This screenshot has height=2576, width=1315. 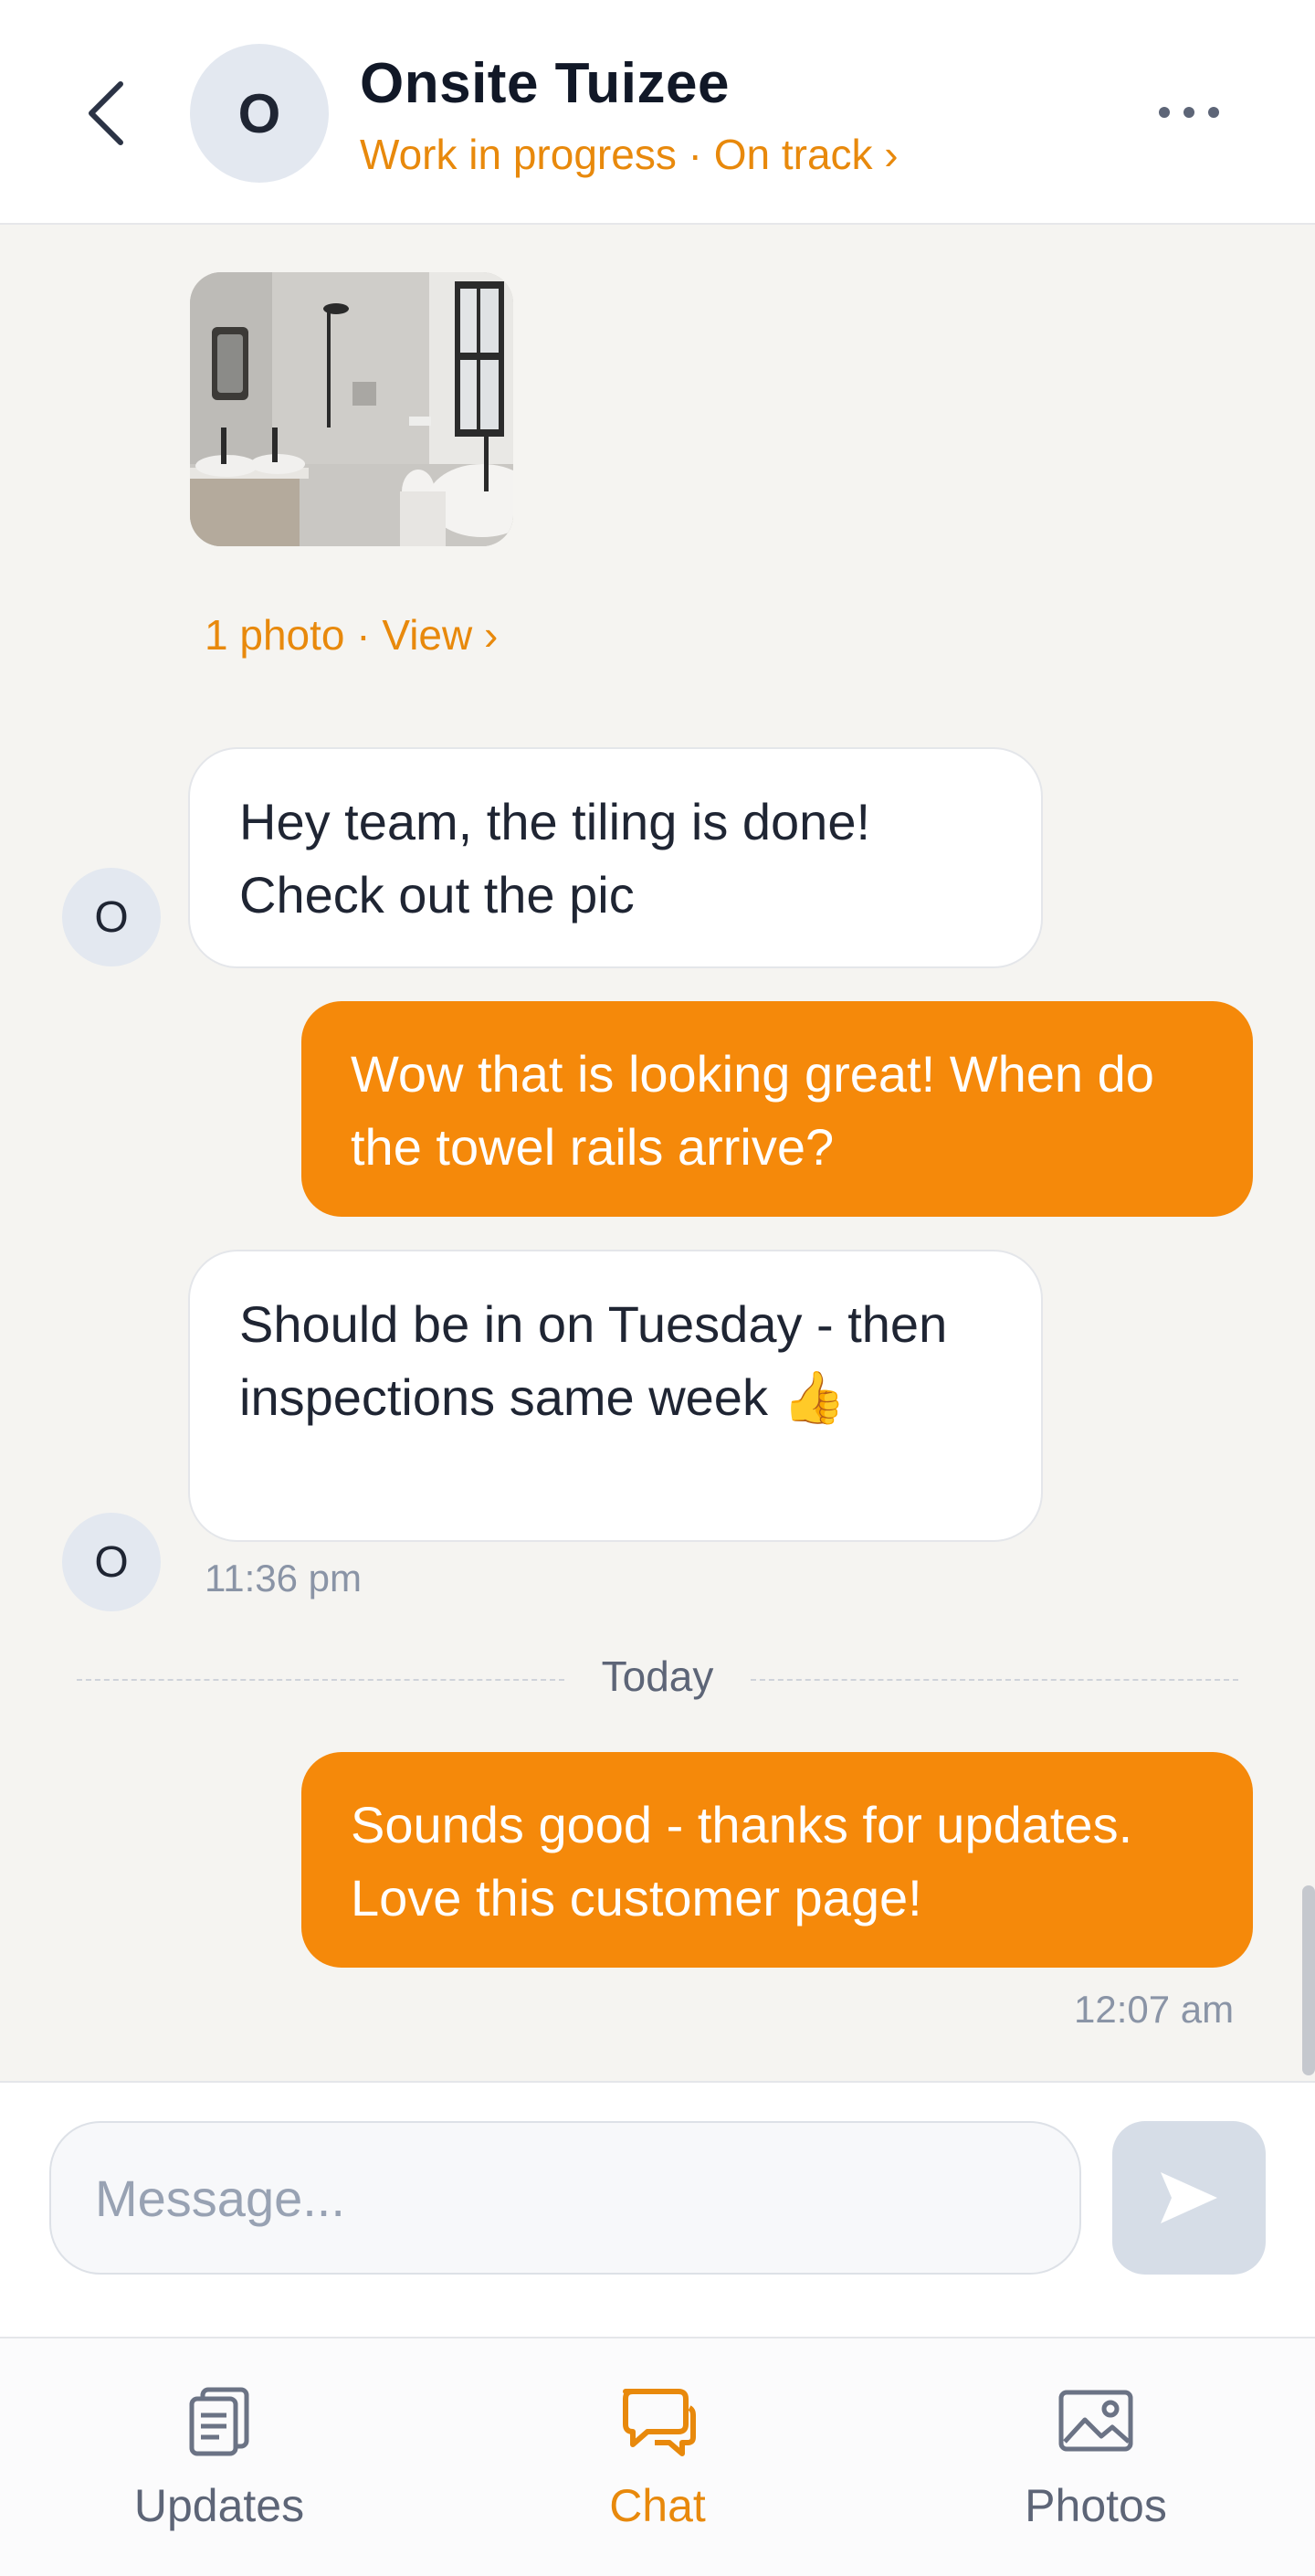 I want to click on message-input, so click(x=565, y=2198).